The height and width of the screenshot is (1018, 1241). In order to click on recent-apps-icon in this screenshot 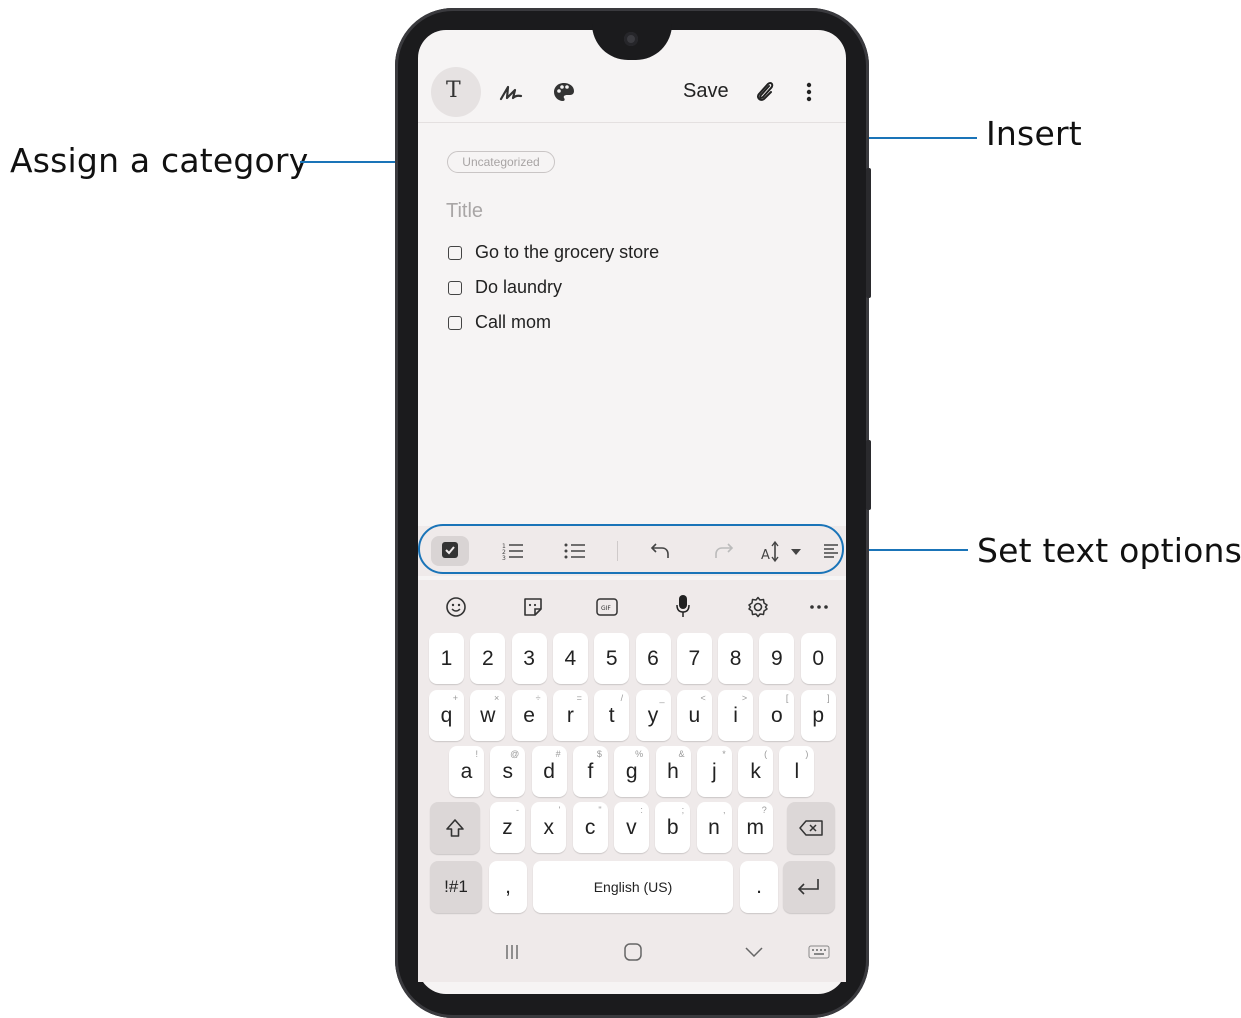, I will do `click(512, 952)`.